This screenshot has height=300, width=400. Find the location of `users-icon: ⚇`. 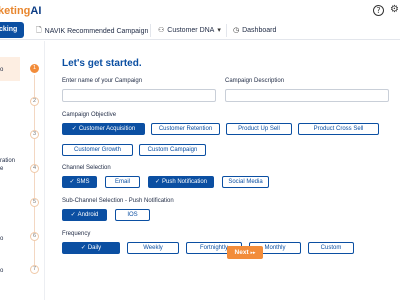

users-icon: ⚇ is located at coordinates (161, 30).